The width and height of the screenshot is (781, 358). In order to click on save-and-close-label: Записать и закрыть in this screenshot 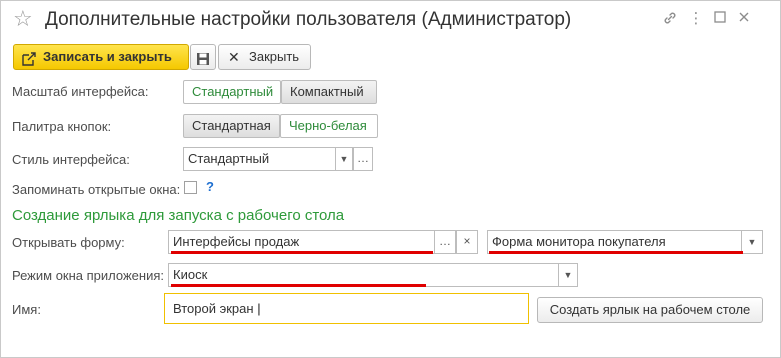, I will do `click(107, 56)`.